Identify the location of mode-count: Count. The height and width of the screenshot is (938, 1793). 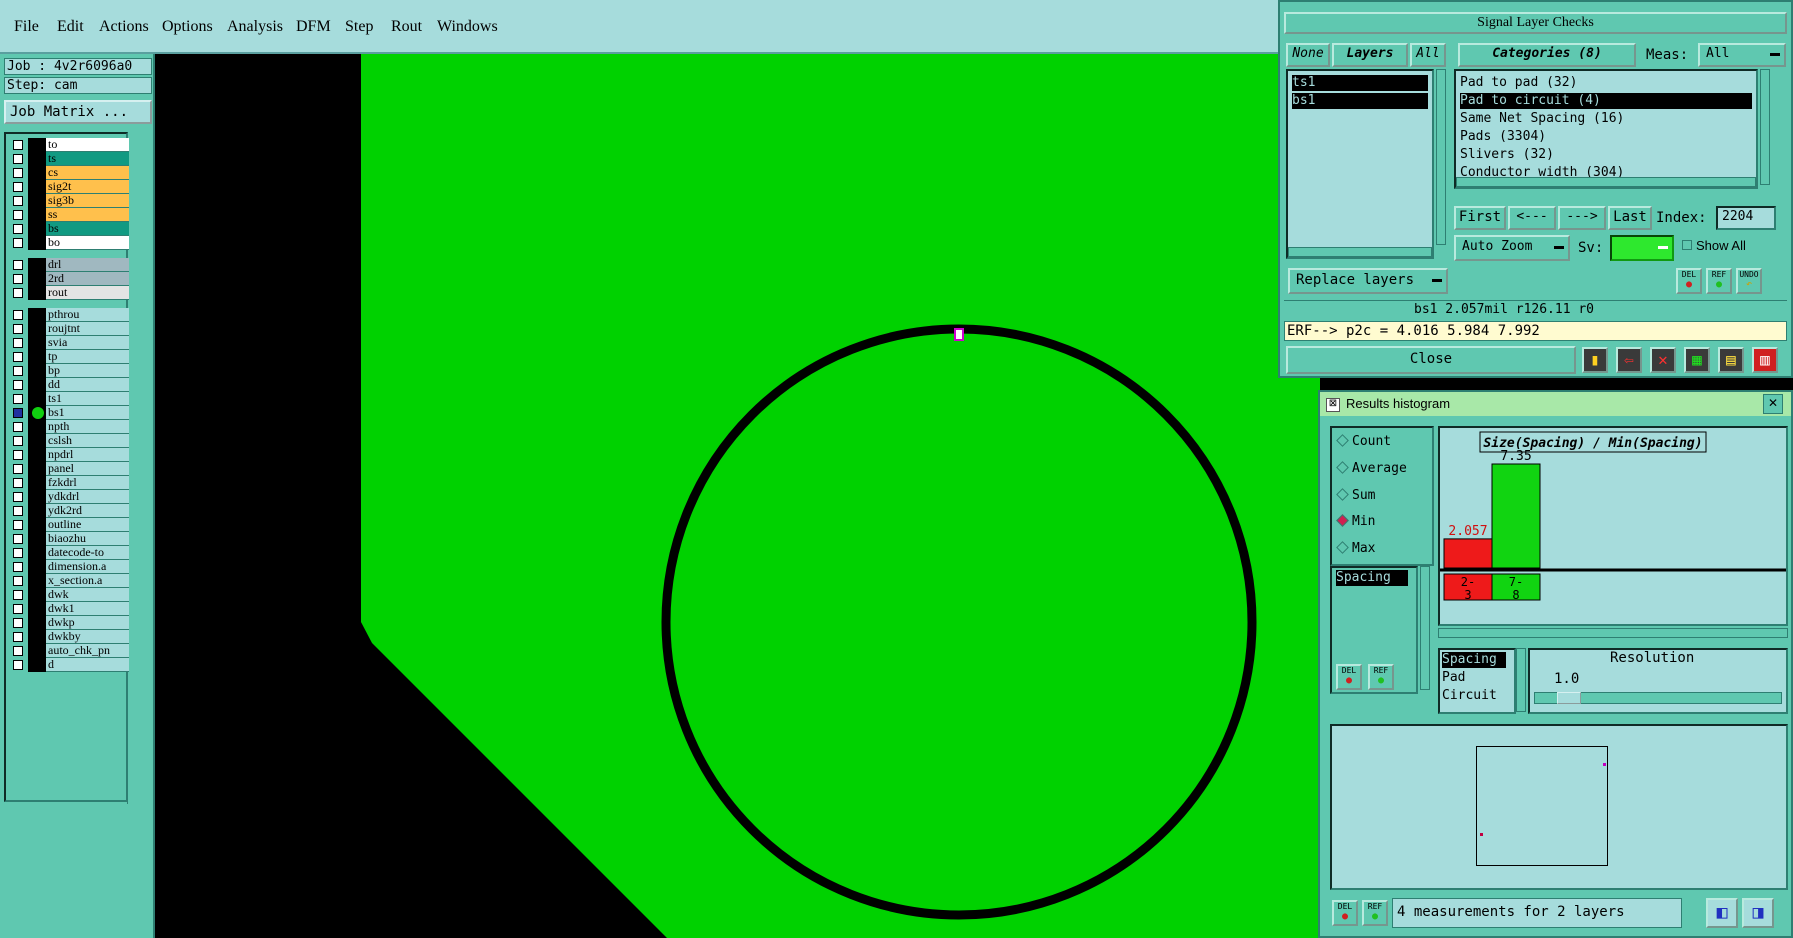
(1363, 441).